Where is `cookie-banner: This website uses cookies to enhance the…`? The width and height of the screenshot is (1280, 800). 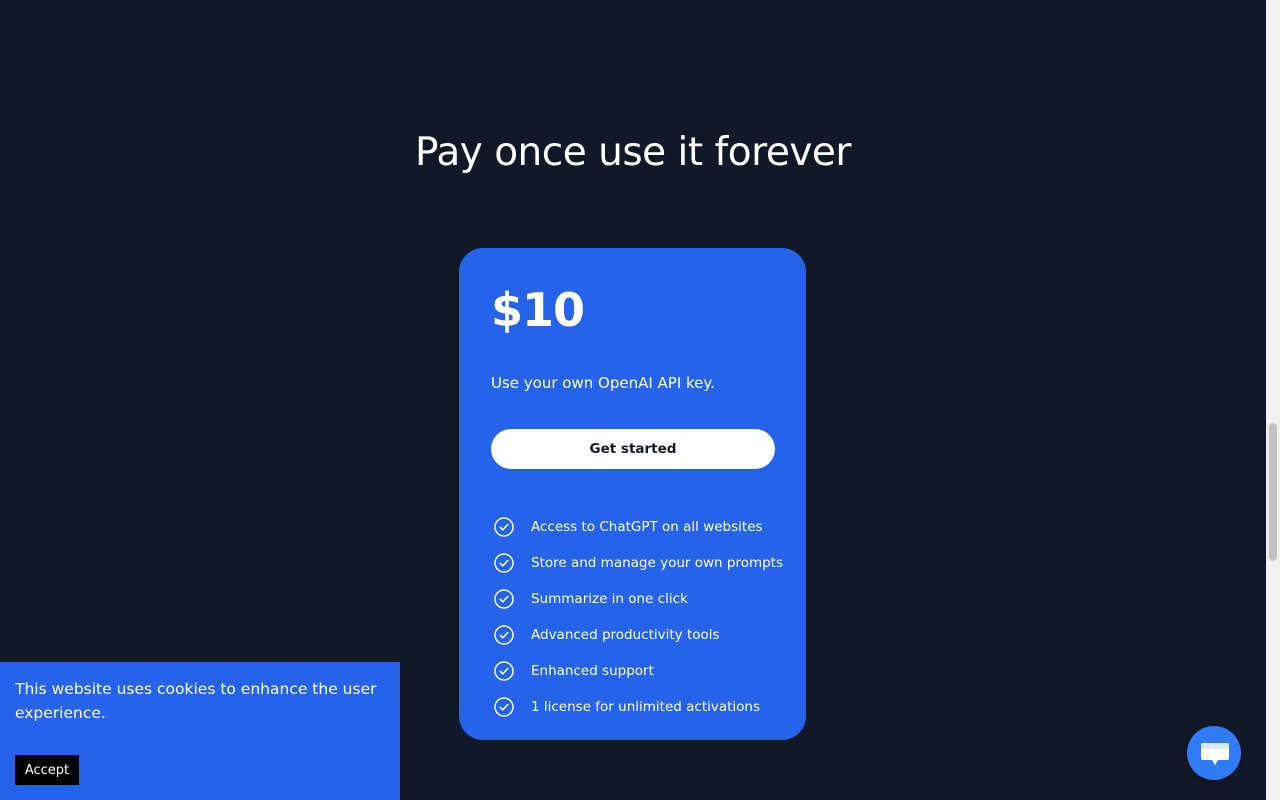
cookie-banner: This website uses cookies to enhance the… is located at coordinates (200, 731).